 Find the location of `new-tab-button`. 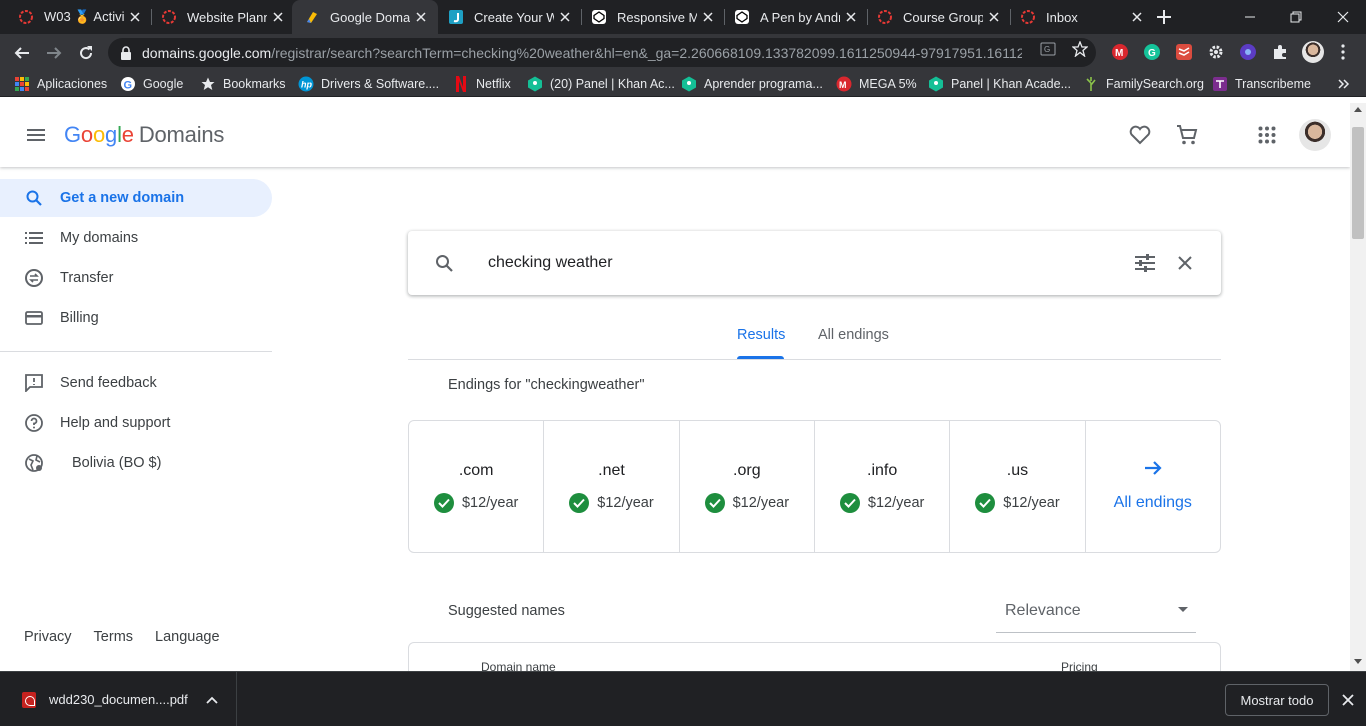

new-tab-button is located at coordinates (1164, 17).